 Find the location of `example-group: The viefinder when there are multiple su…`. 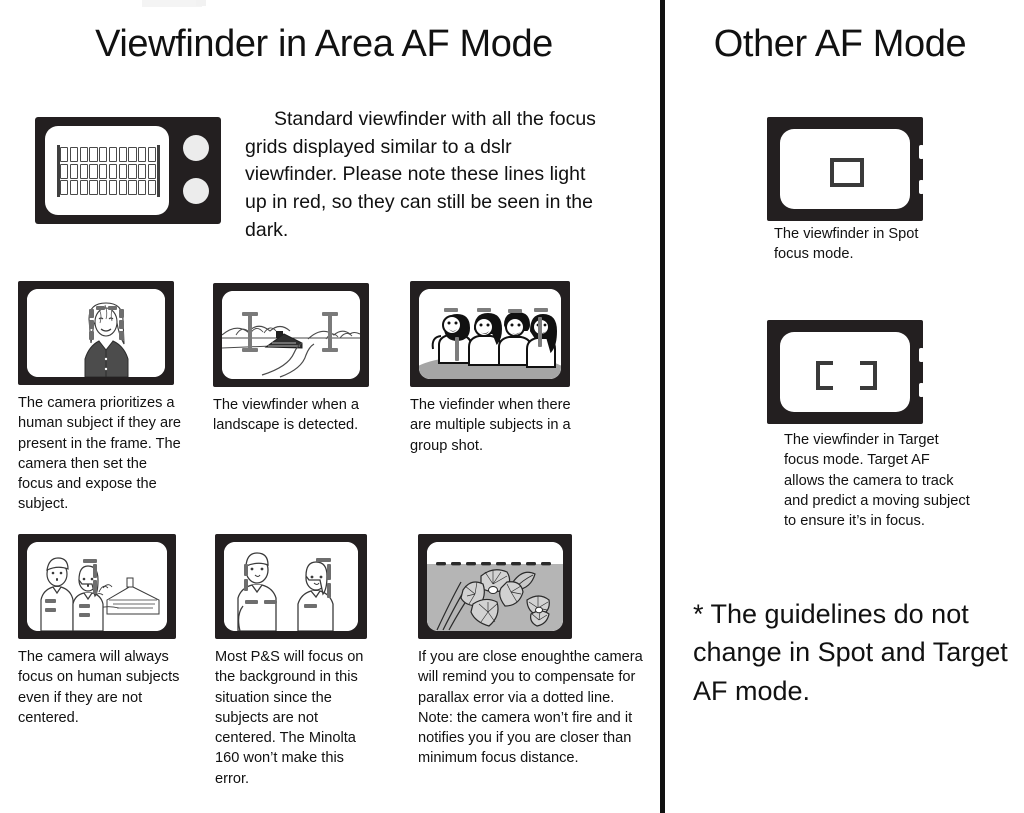

example-group: The viefinder when there are multiple su… is located at coordinates (490, 368).